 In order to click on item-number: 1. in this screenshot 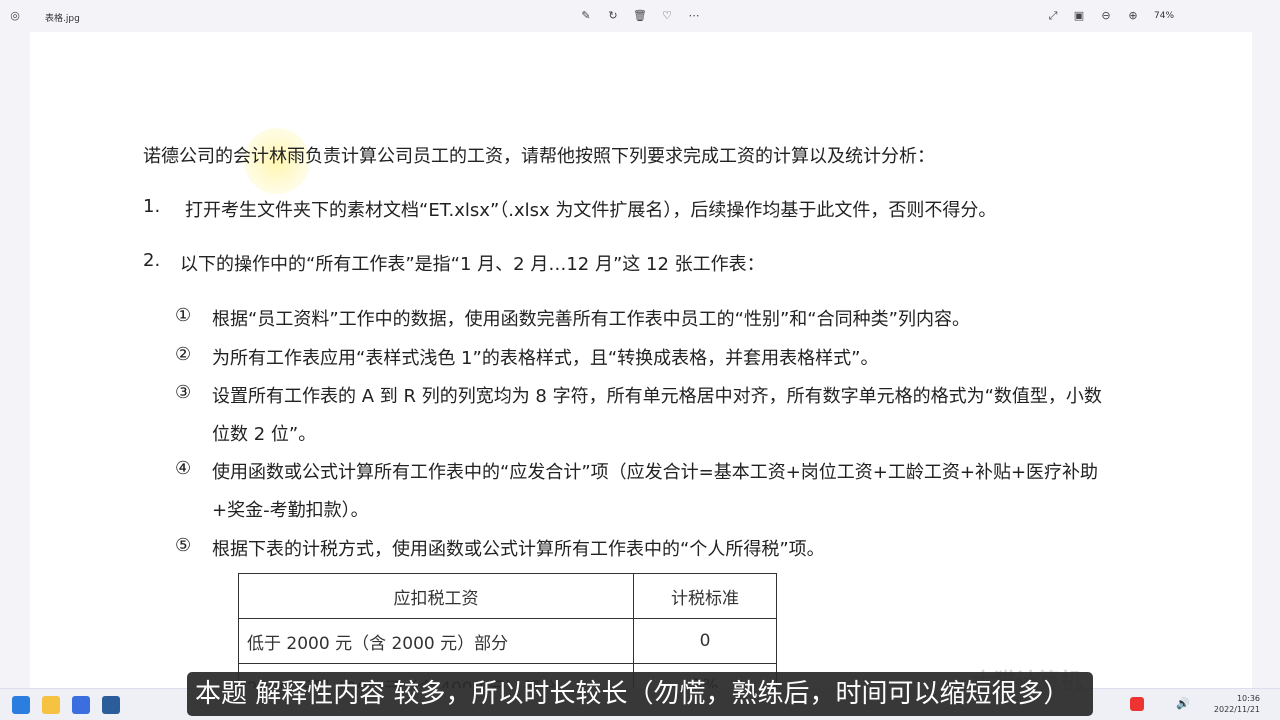, I will do `click(152, 206)`.